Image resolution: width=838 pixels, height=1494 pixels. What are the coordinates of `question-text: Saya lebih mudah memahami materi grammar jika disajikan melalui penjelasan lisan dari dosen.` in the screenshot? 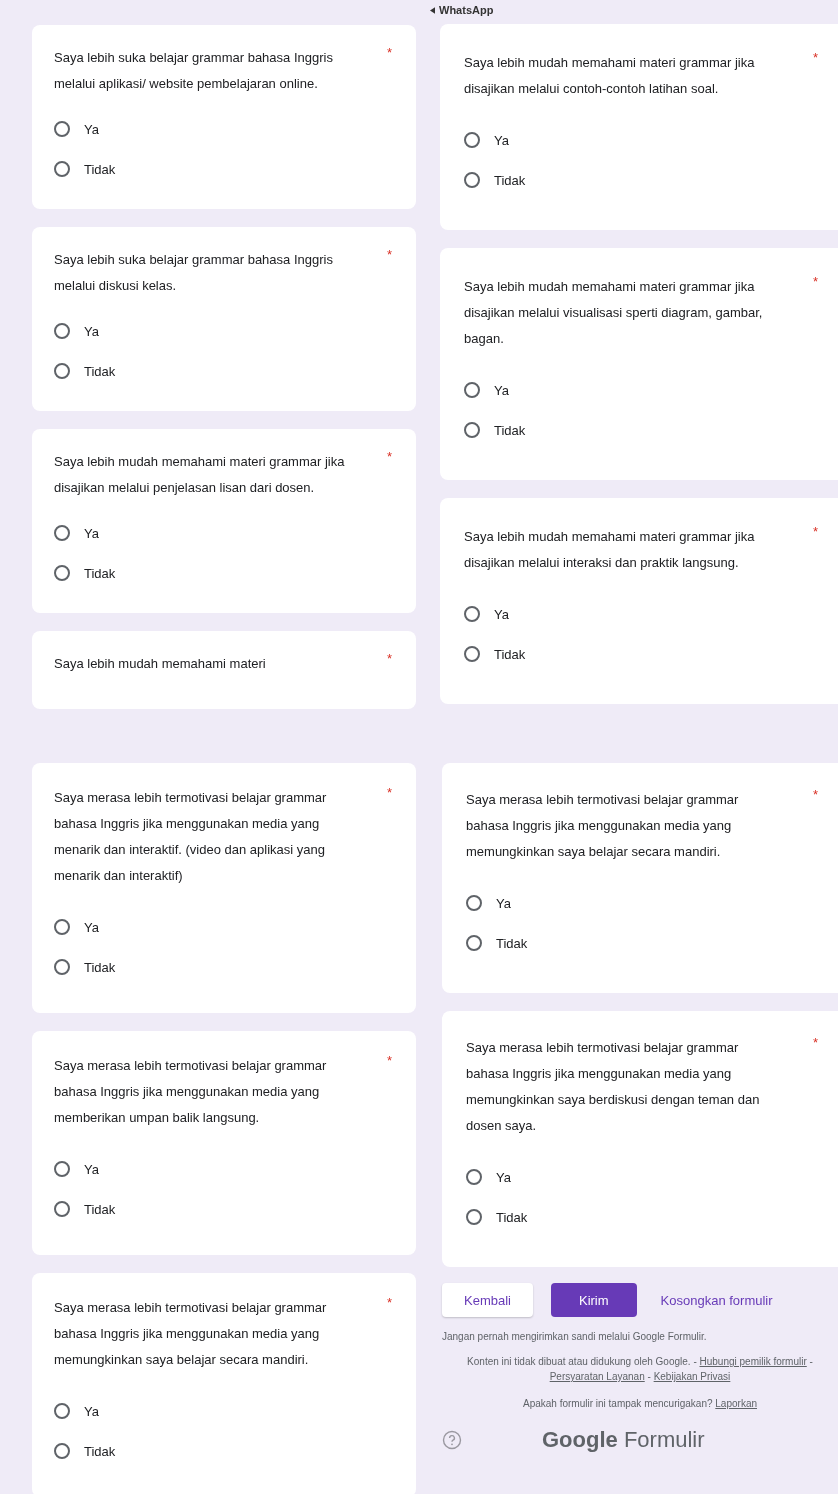 It's located at (200, 475).